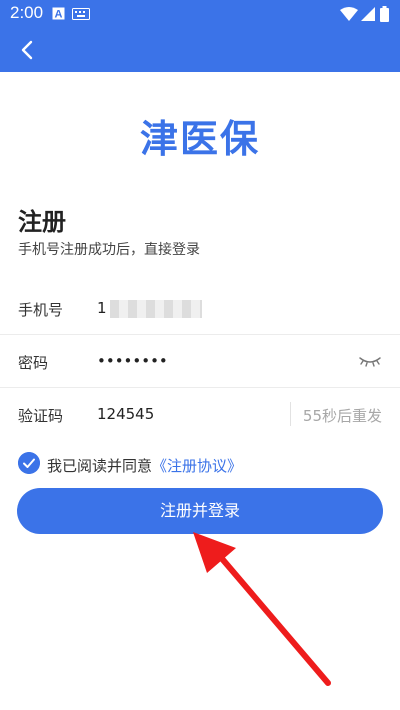 The width and height of the screenshot is (400, 710). What do you see at coordinates (125, 414) in the screenshot?
I see `code-input: 124545` at bounding box center [125, 414].